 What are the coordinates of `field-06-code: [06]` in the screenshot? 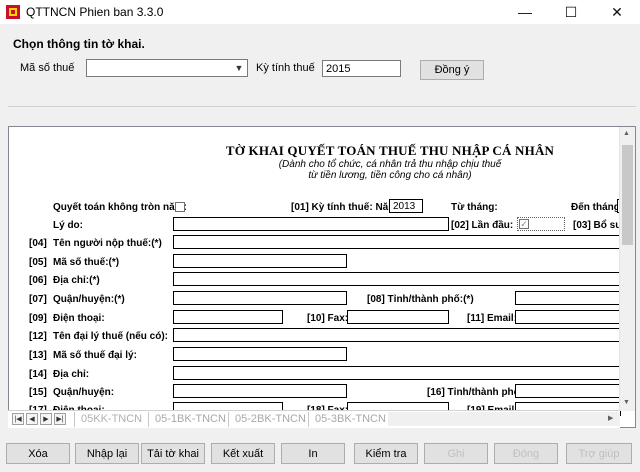 It's located at (38, 280).